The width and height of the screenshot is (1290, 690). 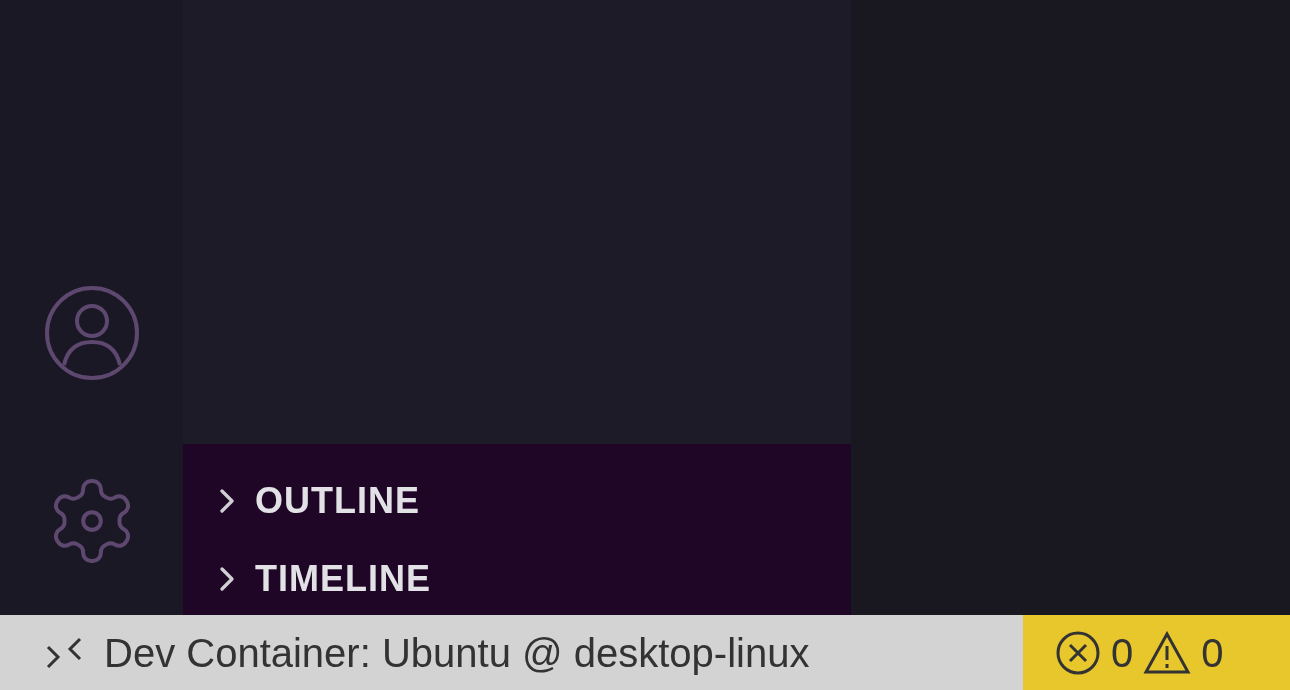 I want to click on warning-icon, so click(x=1167, y=652).